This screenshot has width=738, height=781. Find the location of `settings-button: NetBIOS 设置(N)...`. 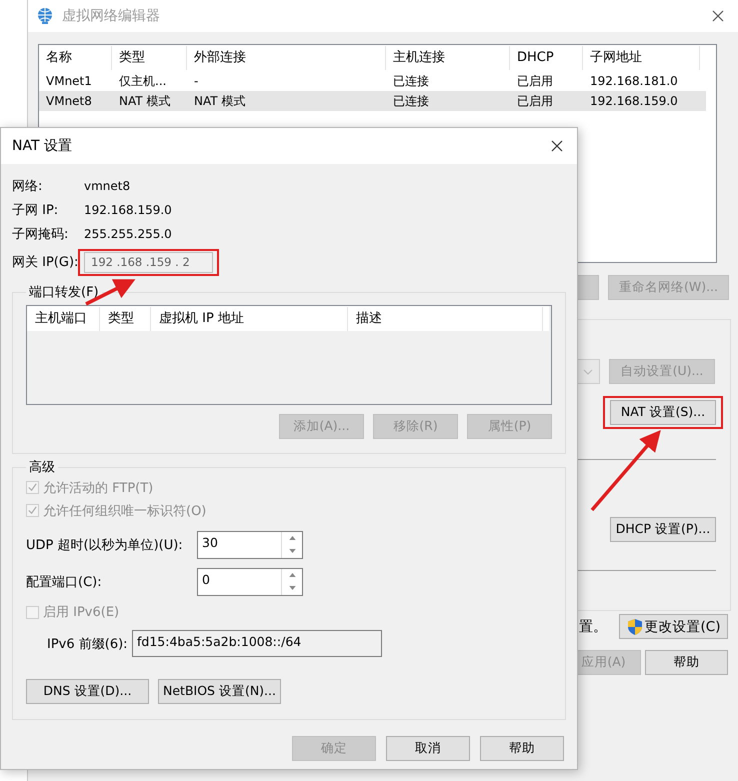

settings-button: NetBIOS 设置(N)... is located at coordinates (219, 691).